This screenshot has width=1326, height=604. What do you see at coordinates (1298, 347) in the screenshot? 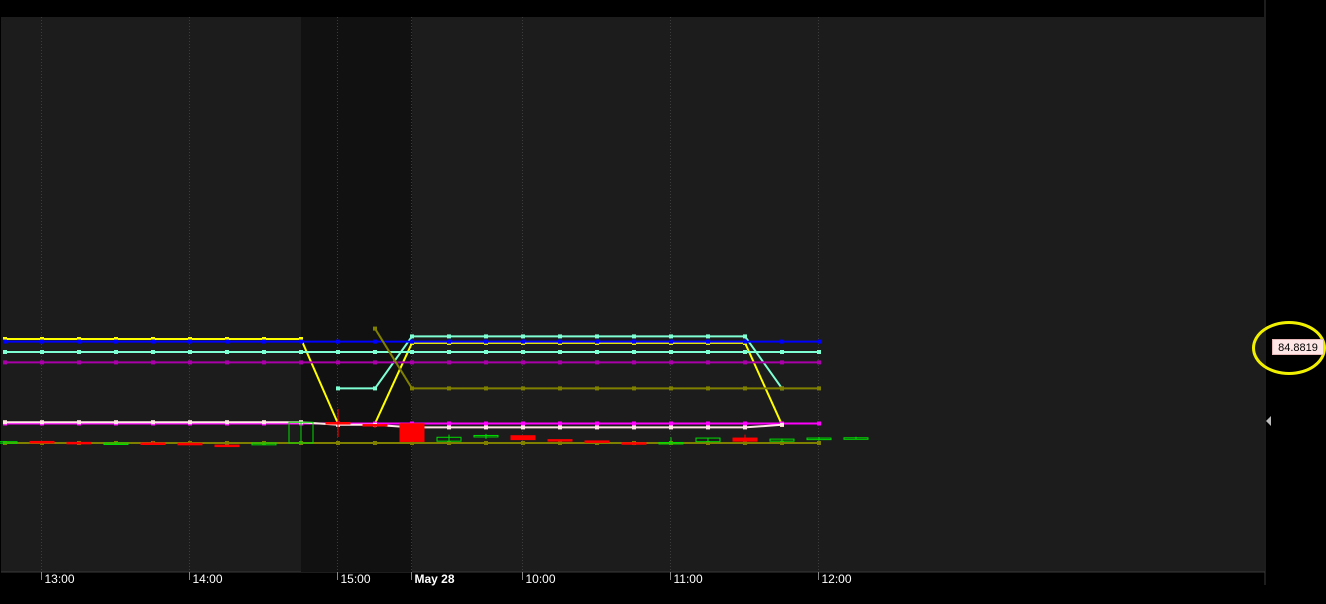
I see `last-price-label: 84.8819` at bounding box center [1298, 347].